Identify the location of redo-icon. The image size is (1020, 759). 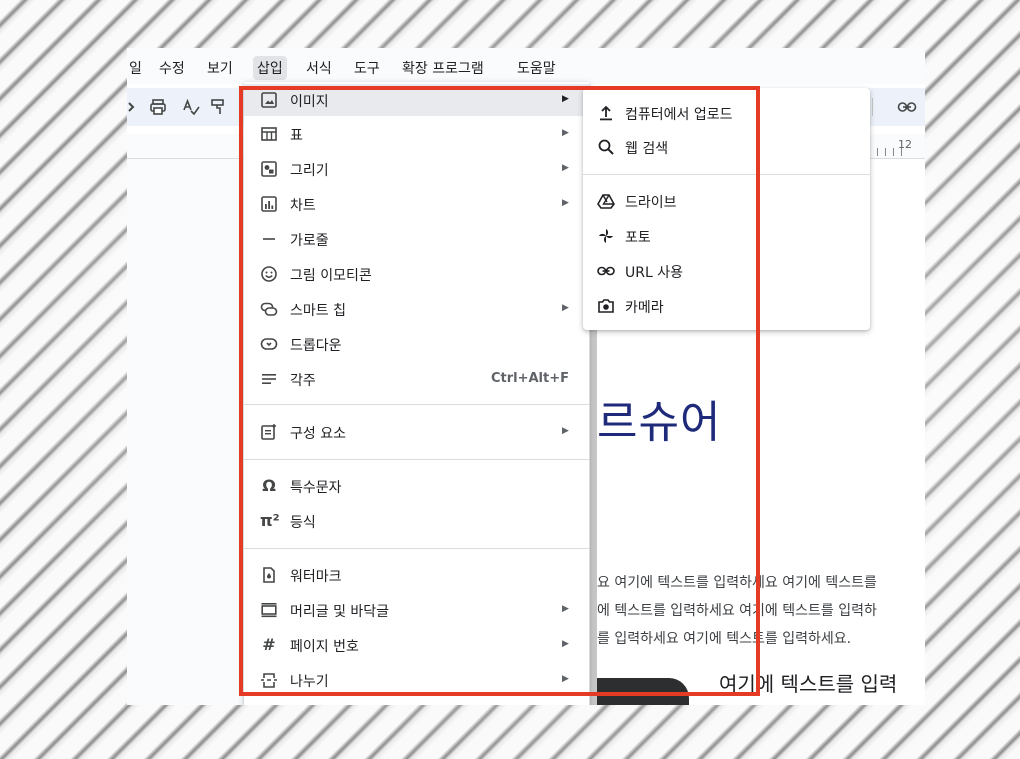
(136, 107).